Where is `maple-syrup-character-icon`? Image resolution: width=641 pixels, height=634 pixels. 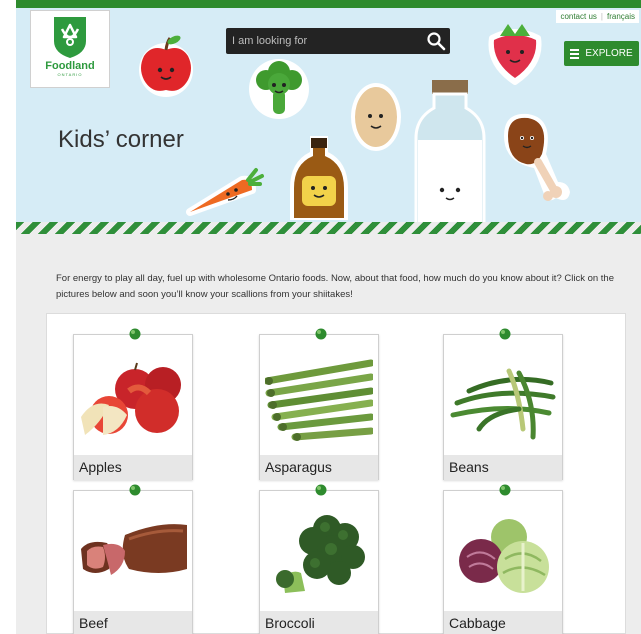 maple-syrup-character-icon is located at coordinates (319, 178).